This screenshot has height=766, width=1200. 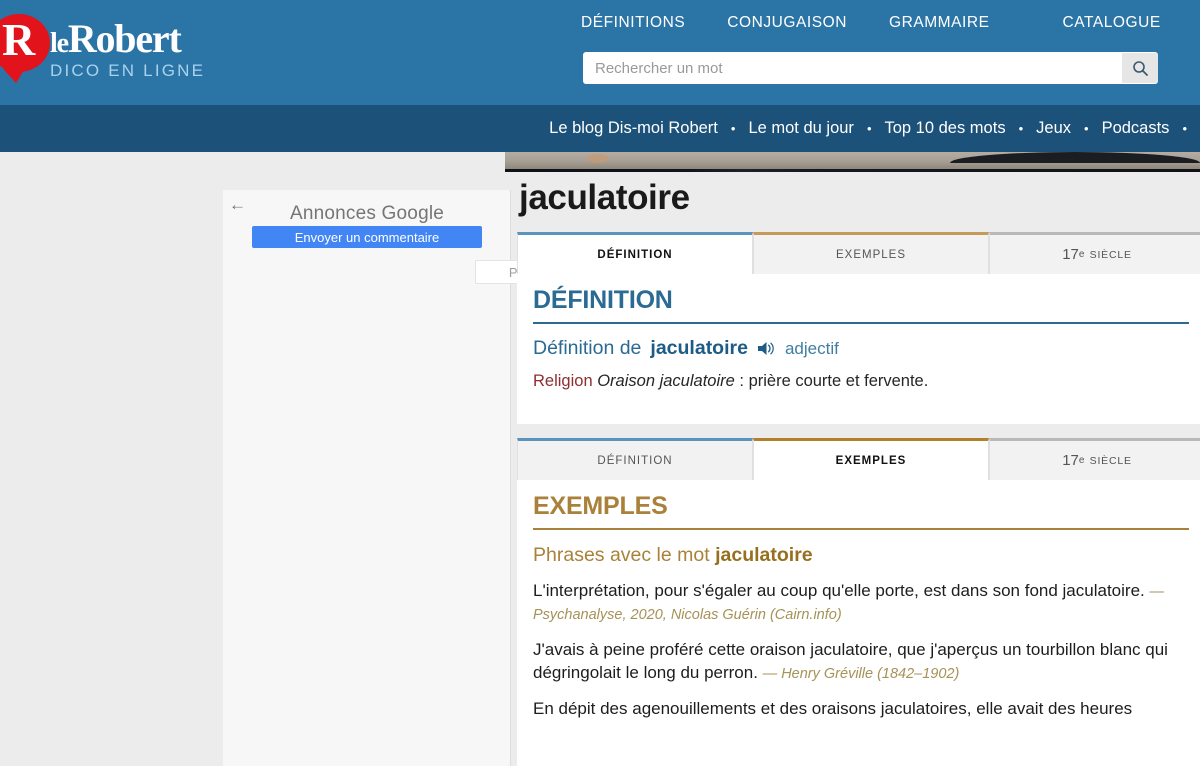 I want to click on subnav-item-blog: Le blog Dis-moi Robert, so click(x=633, y=128).